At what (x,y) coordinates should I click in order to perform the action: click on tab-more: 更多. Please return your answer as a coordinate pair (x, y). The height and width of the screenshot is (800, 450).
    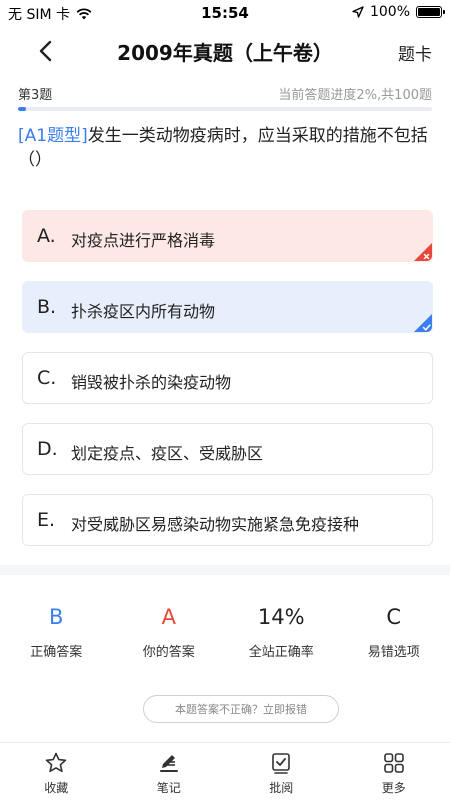
    Looking at the image, I should click on (394, 771).